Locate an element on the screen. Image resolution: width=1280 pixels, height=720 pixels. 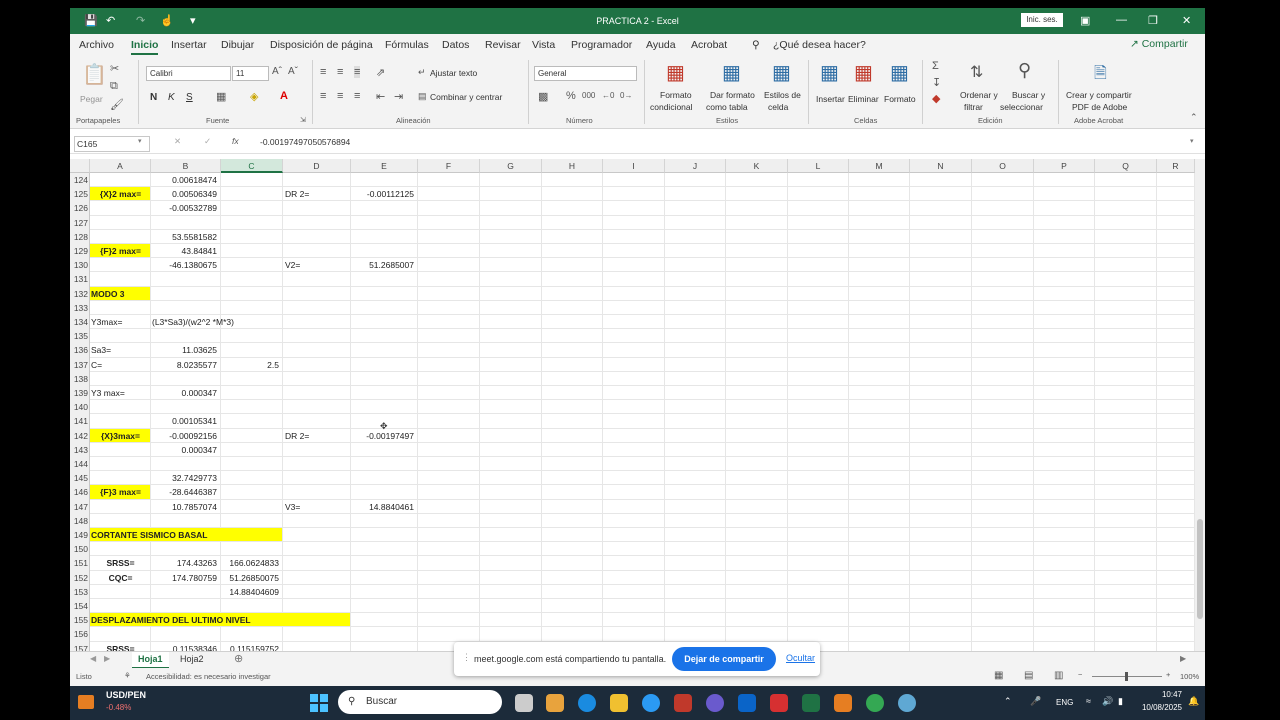
cell-c134 is located at coordinates (252, 322).